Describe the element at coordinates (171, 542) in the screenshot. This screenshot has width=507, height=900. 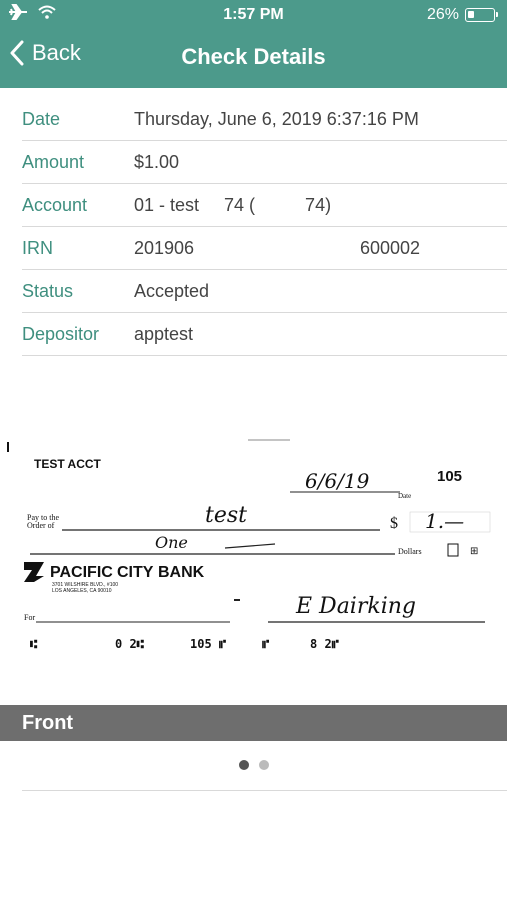
I see `check-amount-words: One` at that location.